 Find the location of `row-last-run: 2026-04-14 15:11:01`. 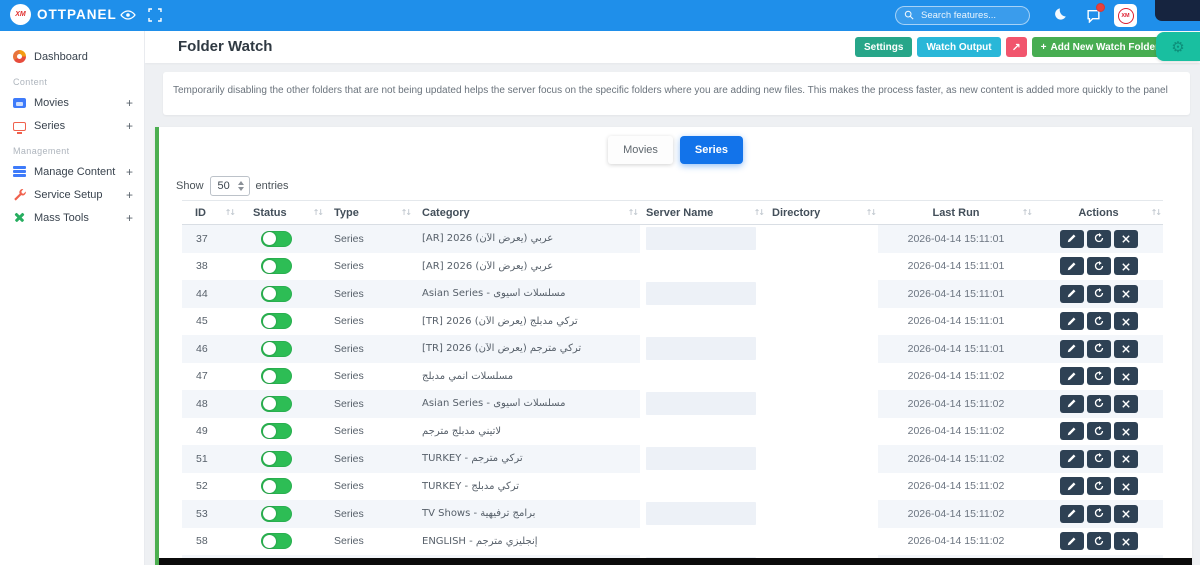

row-last-run: 2026-04-14 15:11:01 is located at coordinates (956, 266).